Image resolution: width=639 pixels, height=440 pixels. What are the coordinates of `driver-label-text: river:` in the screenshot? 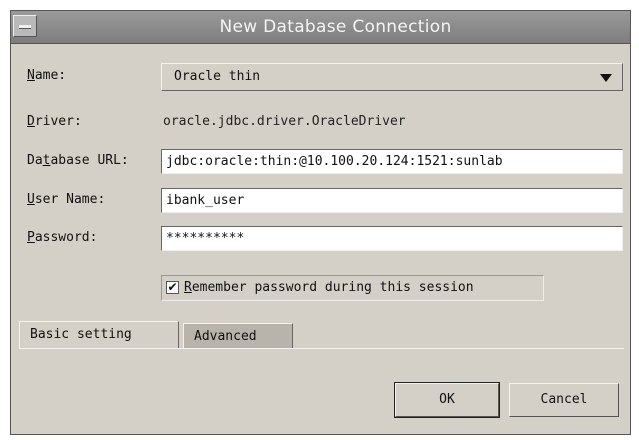 It's located at (58, 121).